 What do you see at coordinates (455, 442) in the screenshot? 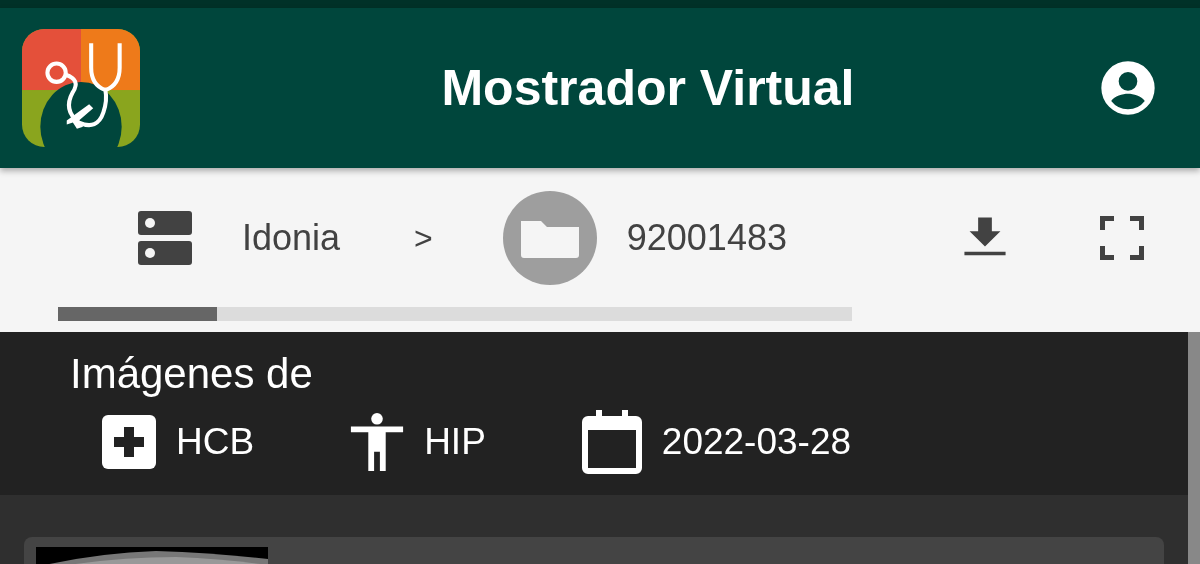
I see `study-detail: HIP` at bounding box center [455, 442].